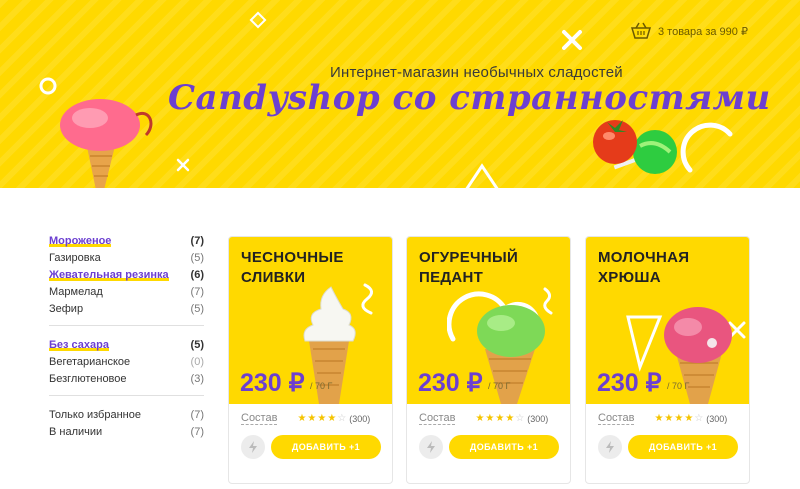 The image size is (800, 489). I want to click on filter-label: Жевательная резинка, so click(109, 274).